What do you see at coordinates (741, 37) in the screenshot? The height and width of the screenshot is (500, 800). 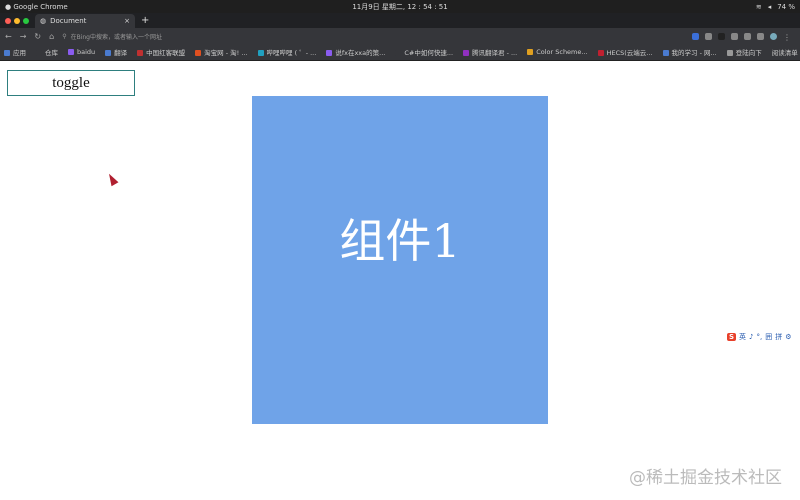 I see `extensions: ⋮` at bounding box center [741, 37].